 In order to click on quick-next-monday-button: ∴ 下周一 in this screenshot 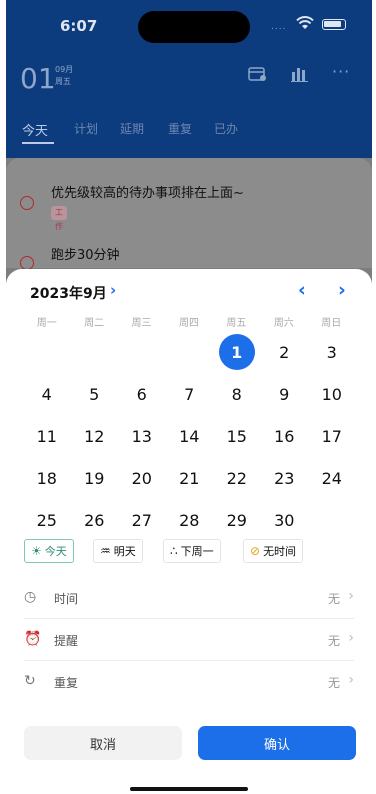, I will do `click(192, 551)`.